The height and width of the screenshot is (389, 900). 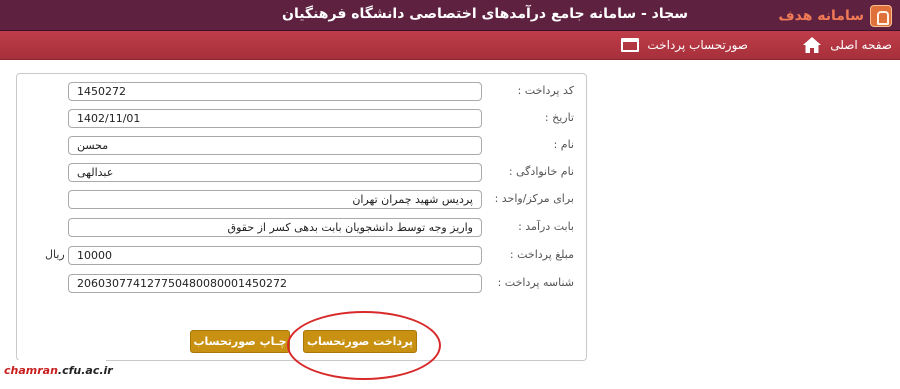 What do you see at coordinates (275, 118) in the screenshot?
I see `date-field` at bounding box center [275, 118].